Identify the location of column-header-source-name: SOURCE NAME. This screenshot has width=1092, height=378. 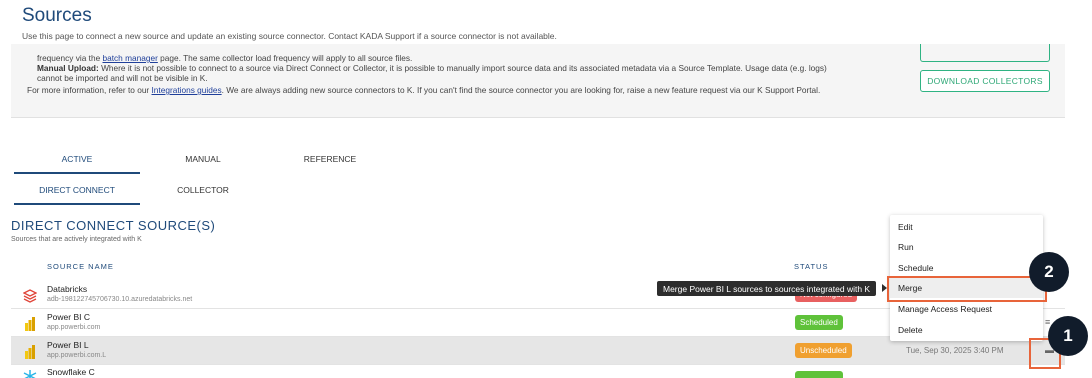
(80, 266).